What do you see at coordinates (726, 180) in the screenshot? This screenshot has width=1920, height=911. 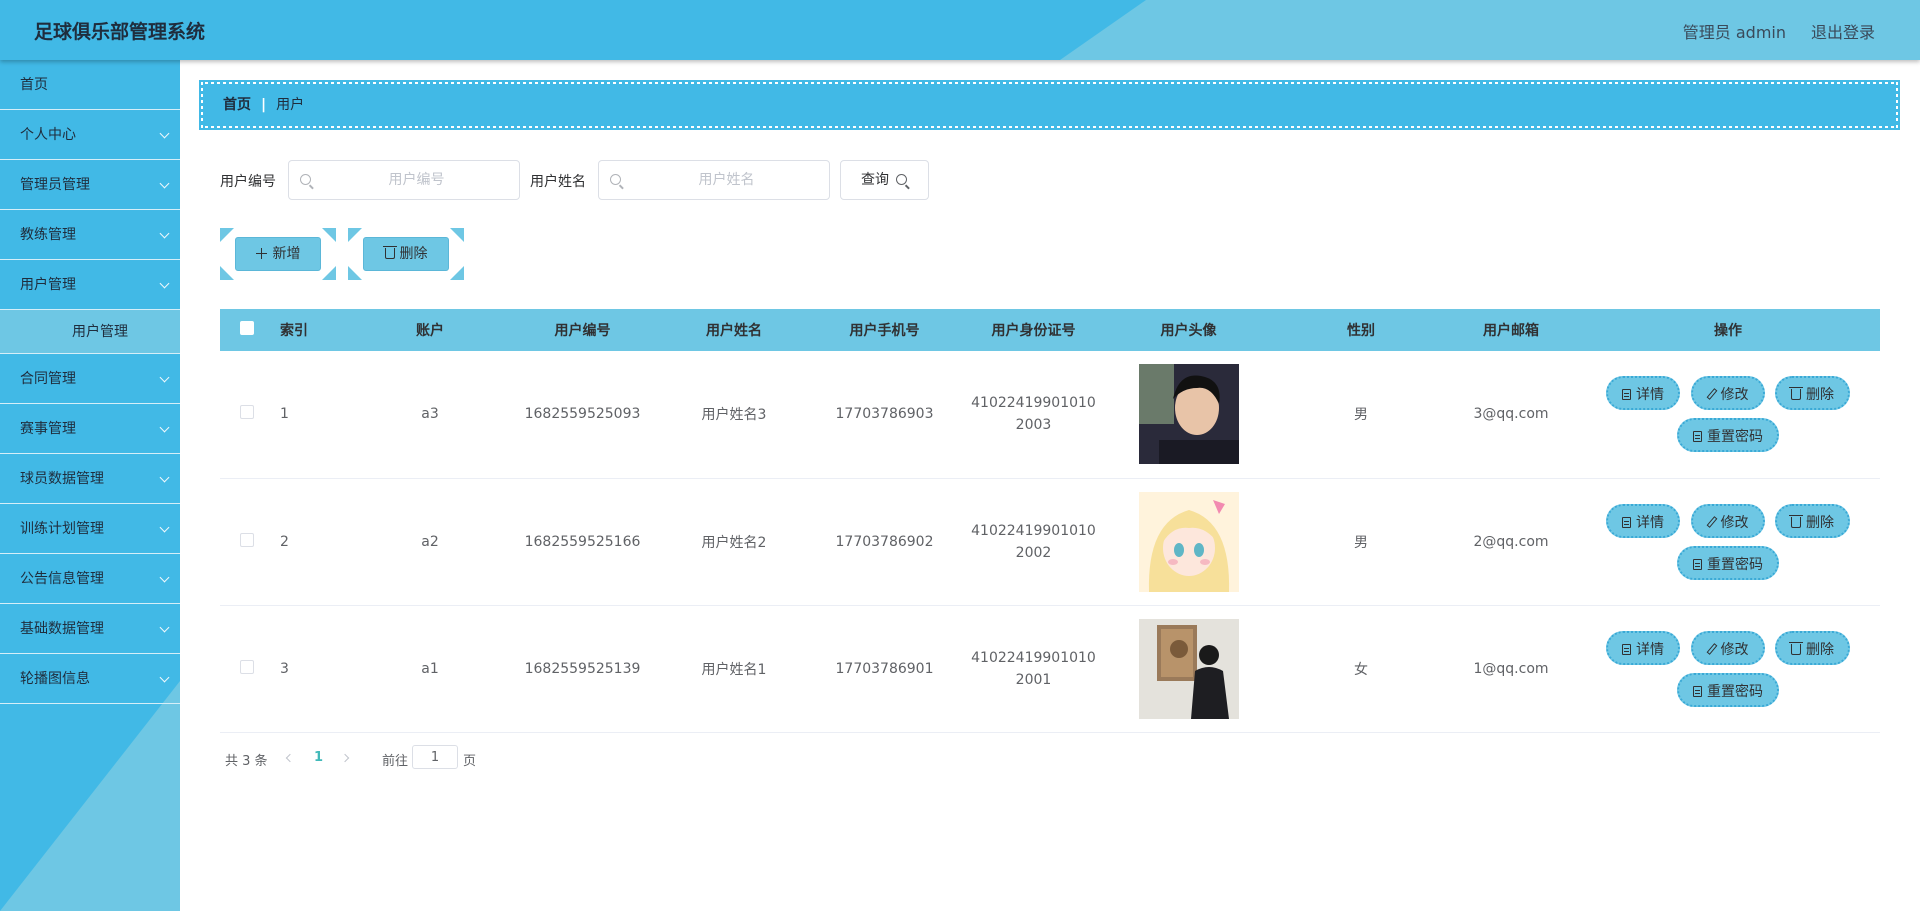 I see `user-name-input` at bounding box center [726, 180].